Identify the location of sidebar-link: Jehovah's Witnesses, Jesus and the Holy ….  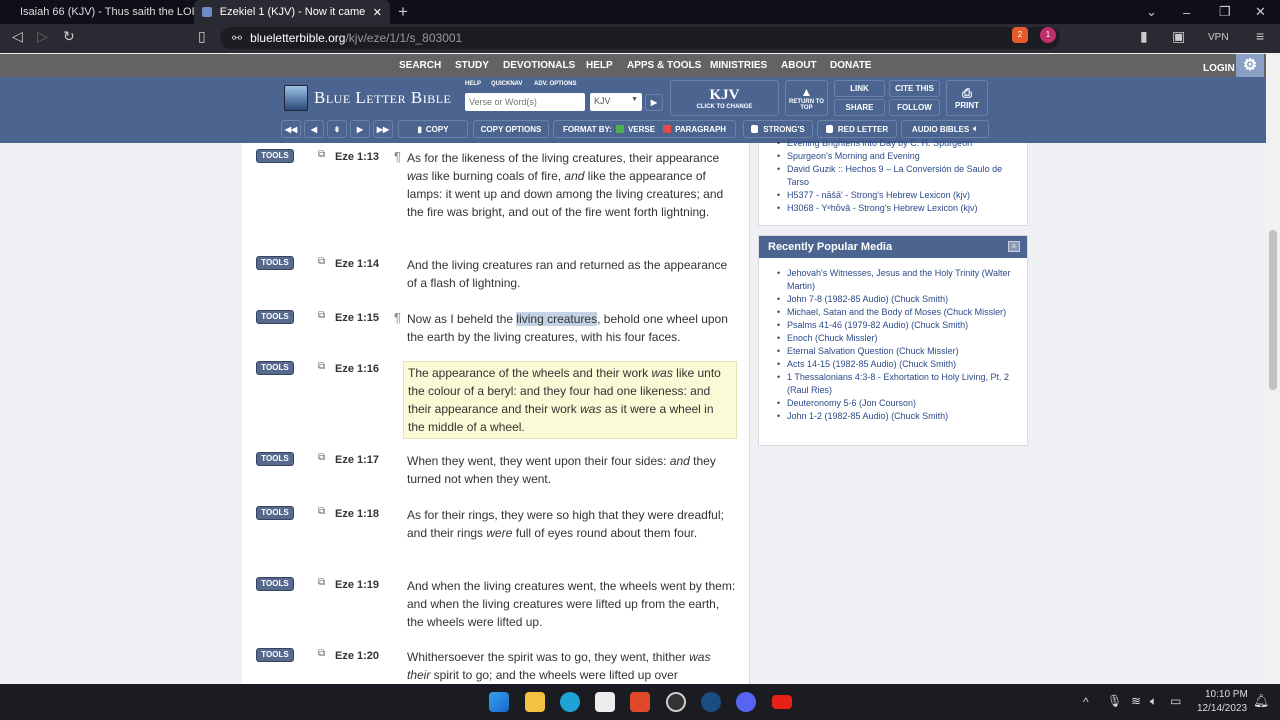
(898, 280).